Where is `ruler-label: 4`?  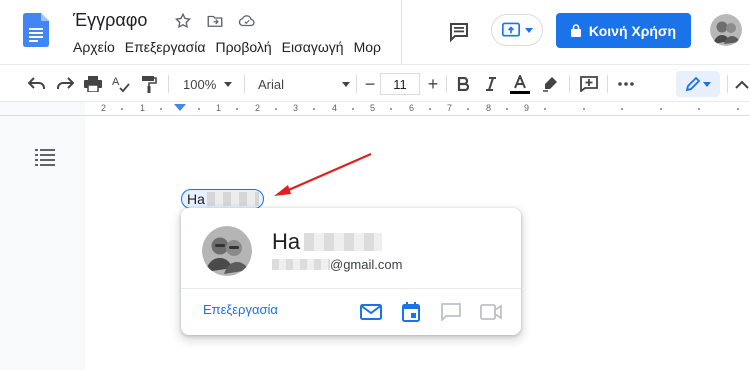
ruler-label: 4 is located at coordinates (335, 108).